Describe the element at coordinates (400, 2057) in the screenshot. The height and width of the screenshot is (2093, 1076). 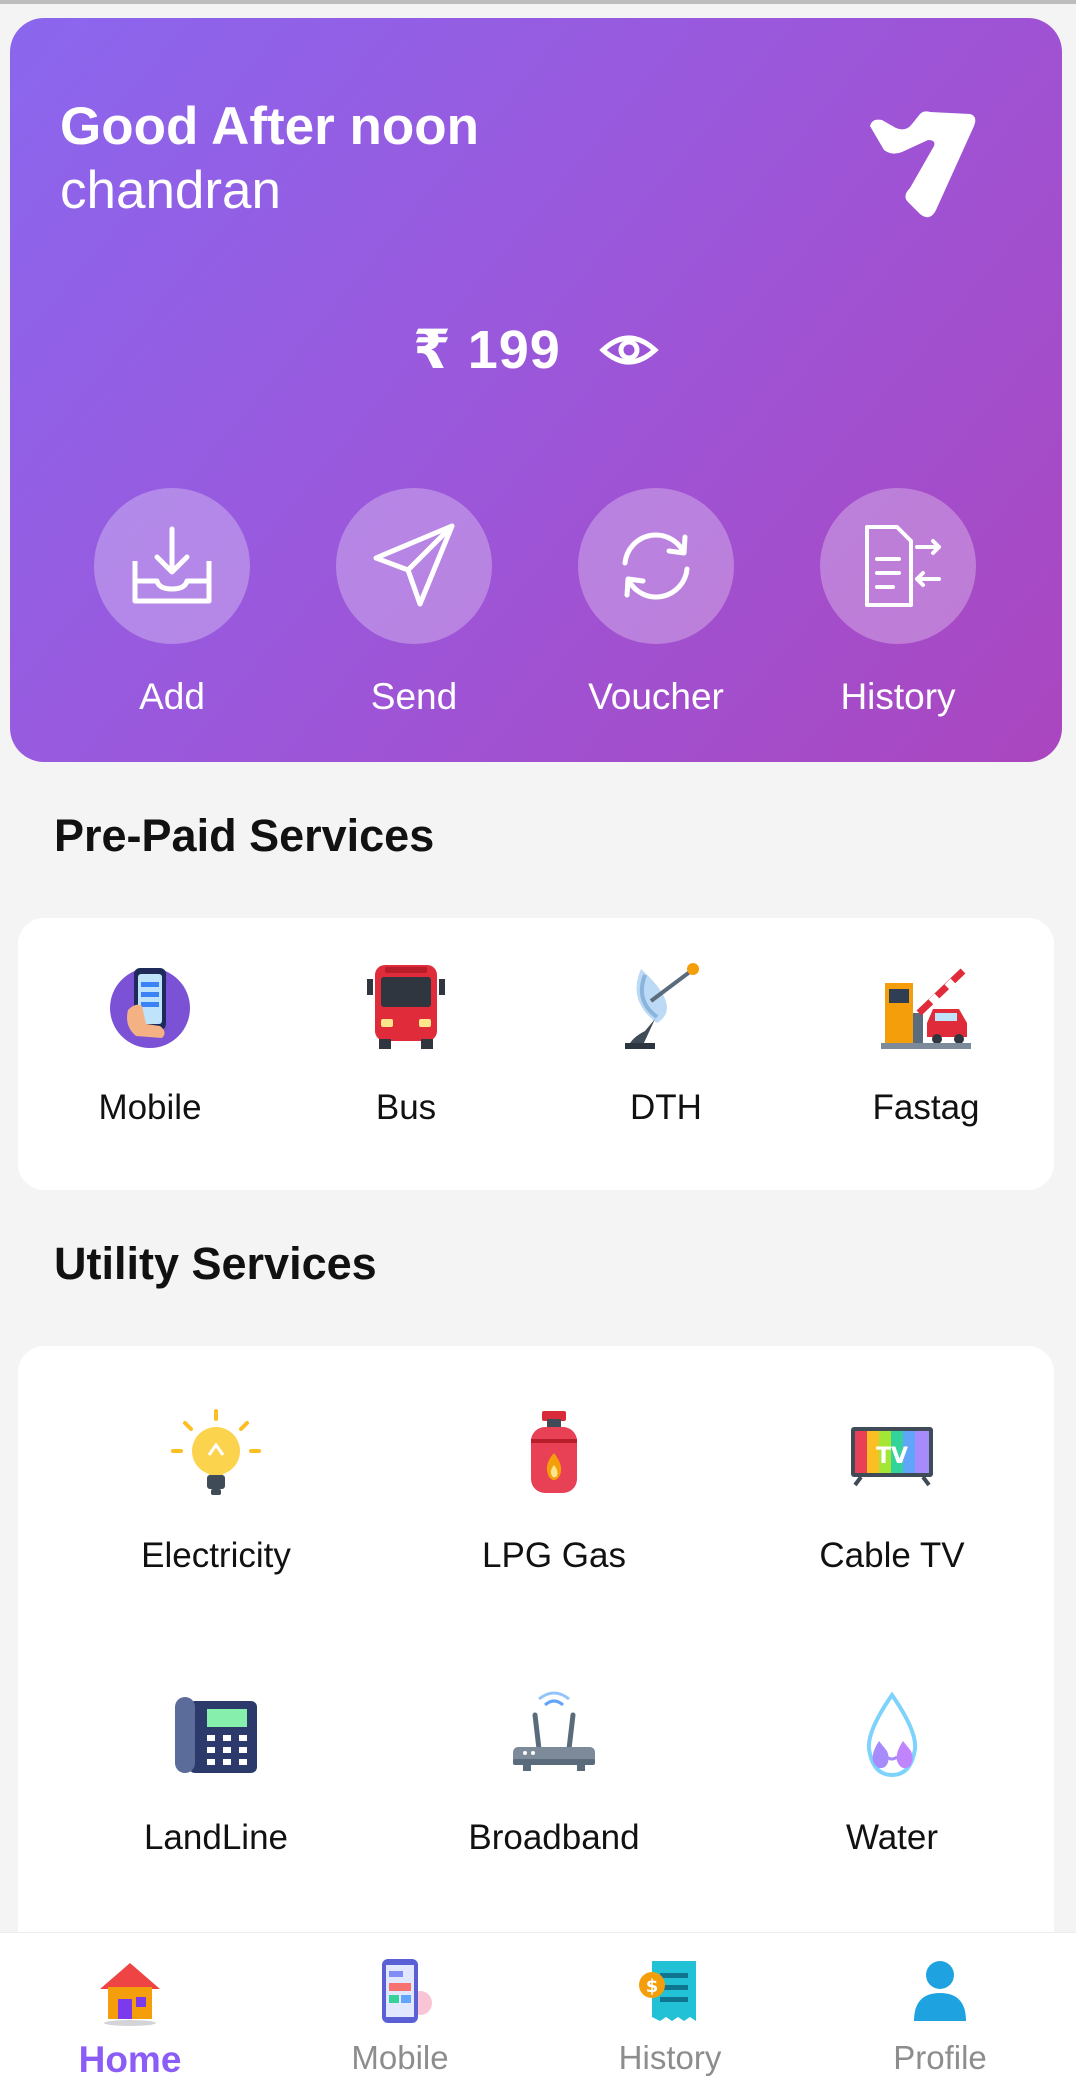
I see `nav-label: Mobile` at that location.